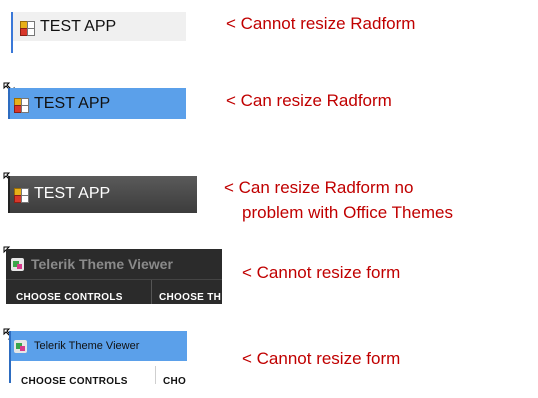  What do you see at coordinates (190, 297) in the screenshot?
I see `menu-choose-themes: CHOOSE TH` at bounding box center [190, 297].